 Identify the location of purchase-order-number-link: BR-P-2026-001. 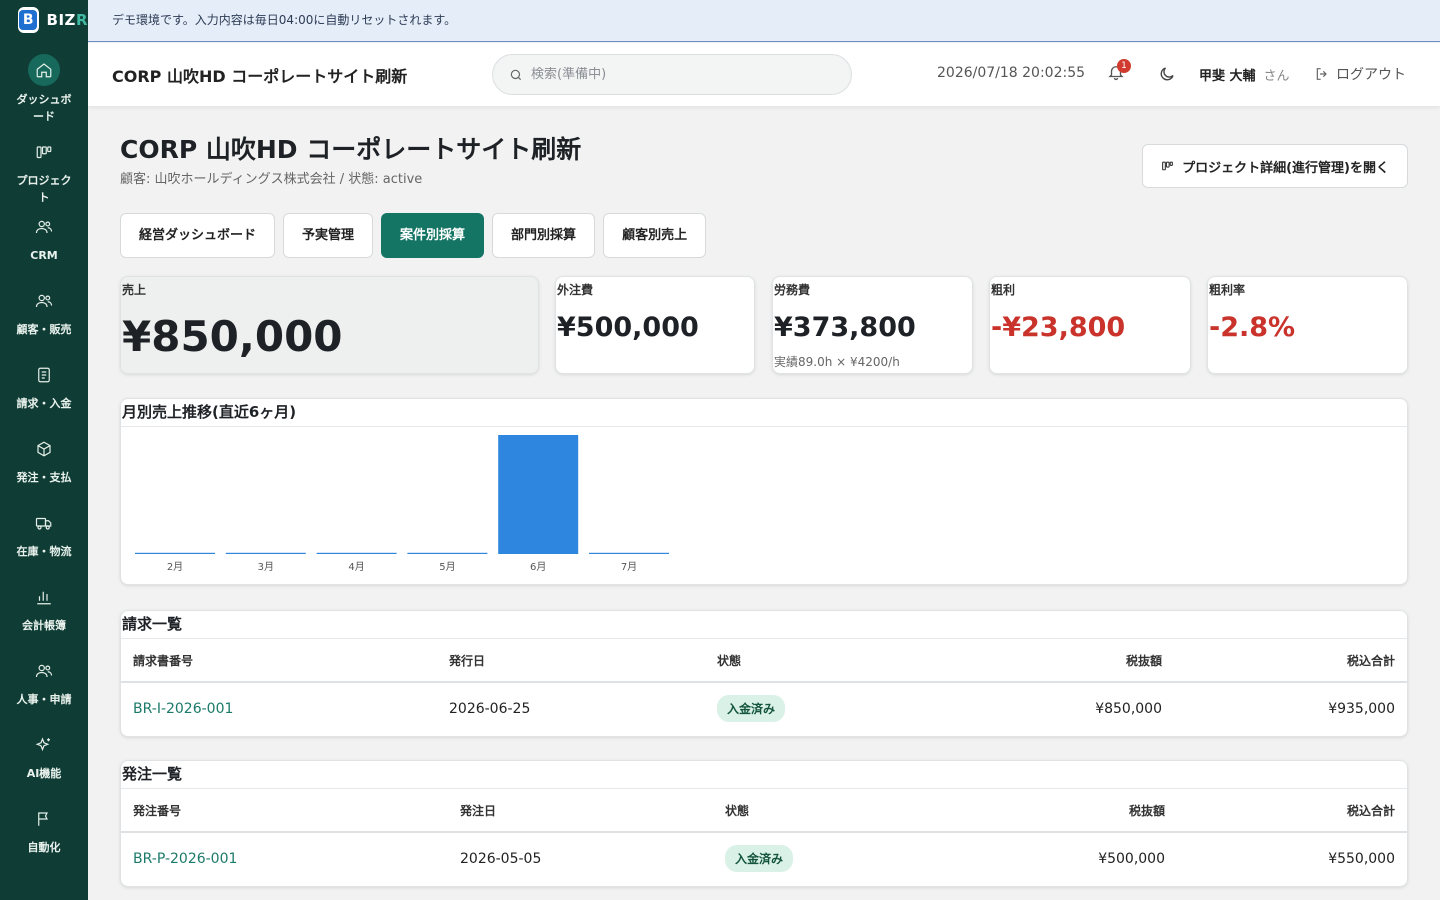
(185, 859).